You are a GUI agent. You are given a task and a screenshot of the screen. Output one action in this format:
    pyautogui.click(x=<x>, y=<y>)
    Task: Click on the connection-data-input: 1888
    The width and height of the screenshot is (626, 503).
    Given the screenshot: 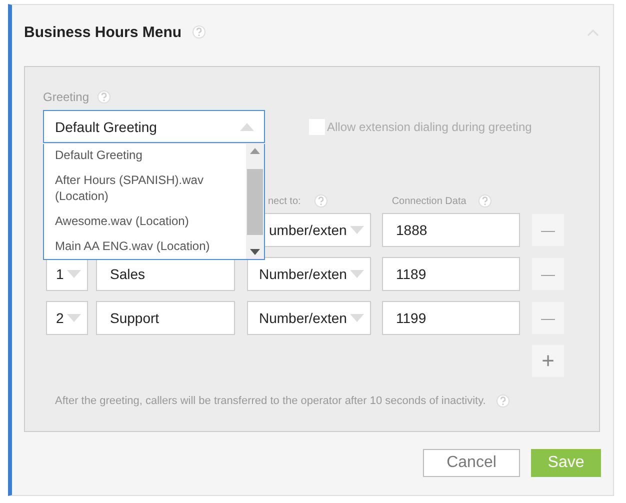 What is the action you would take?
    pyautogui.click(x=451, y=230)
    